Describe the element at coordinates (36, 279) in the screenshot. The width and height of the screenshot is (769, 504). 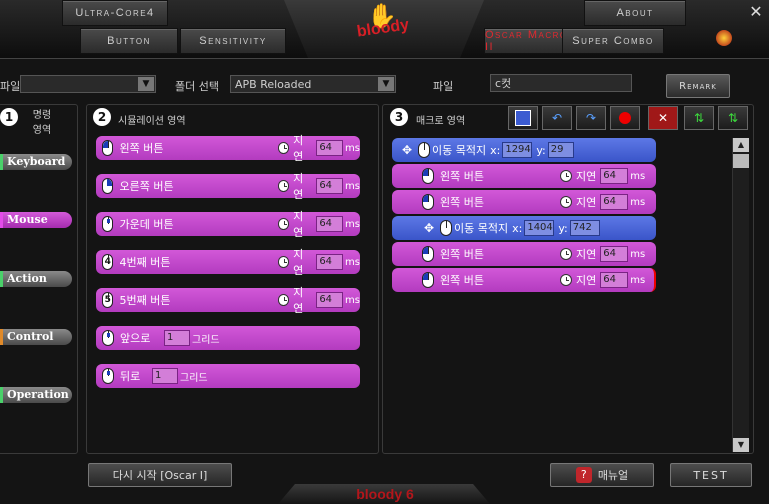
I see `category-action: Action` at that location.